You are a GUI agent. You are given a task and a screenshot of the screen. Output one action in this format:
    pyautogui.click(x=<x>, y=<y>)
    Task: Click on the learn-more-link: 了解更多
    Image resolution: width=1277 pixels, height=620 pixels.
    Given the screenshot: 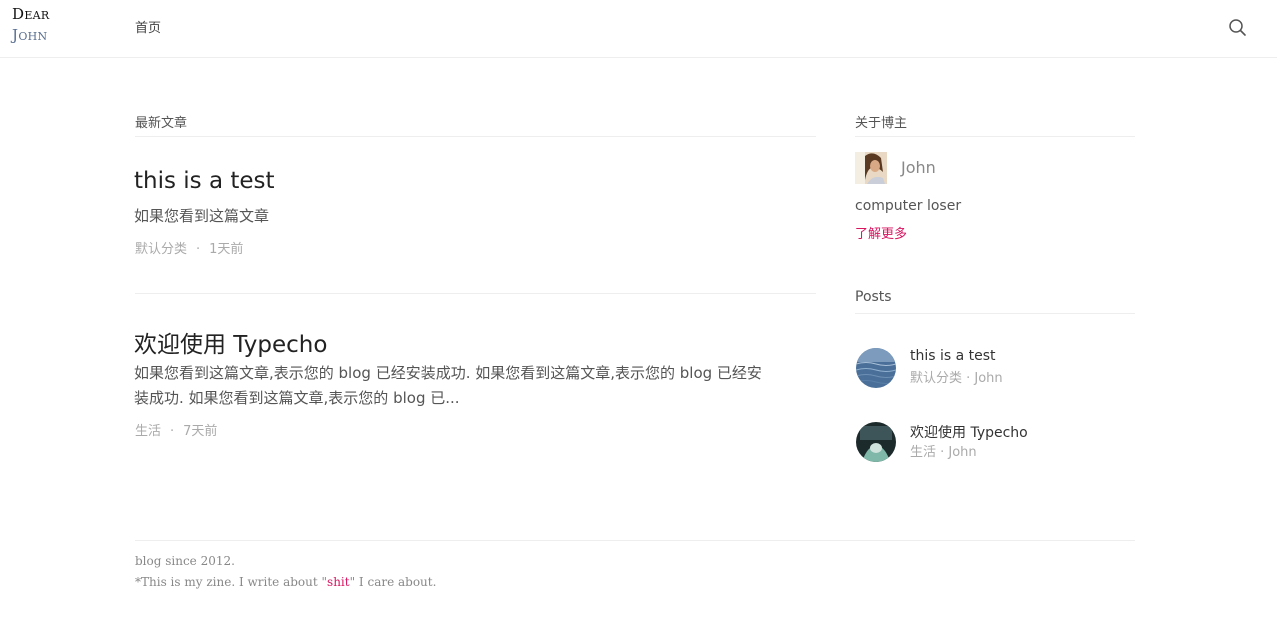 What is the action you would take?
    pyautogui.click(x=881, y=232)
    